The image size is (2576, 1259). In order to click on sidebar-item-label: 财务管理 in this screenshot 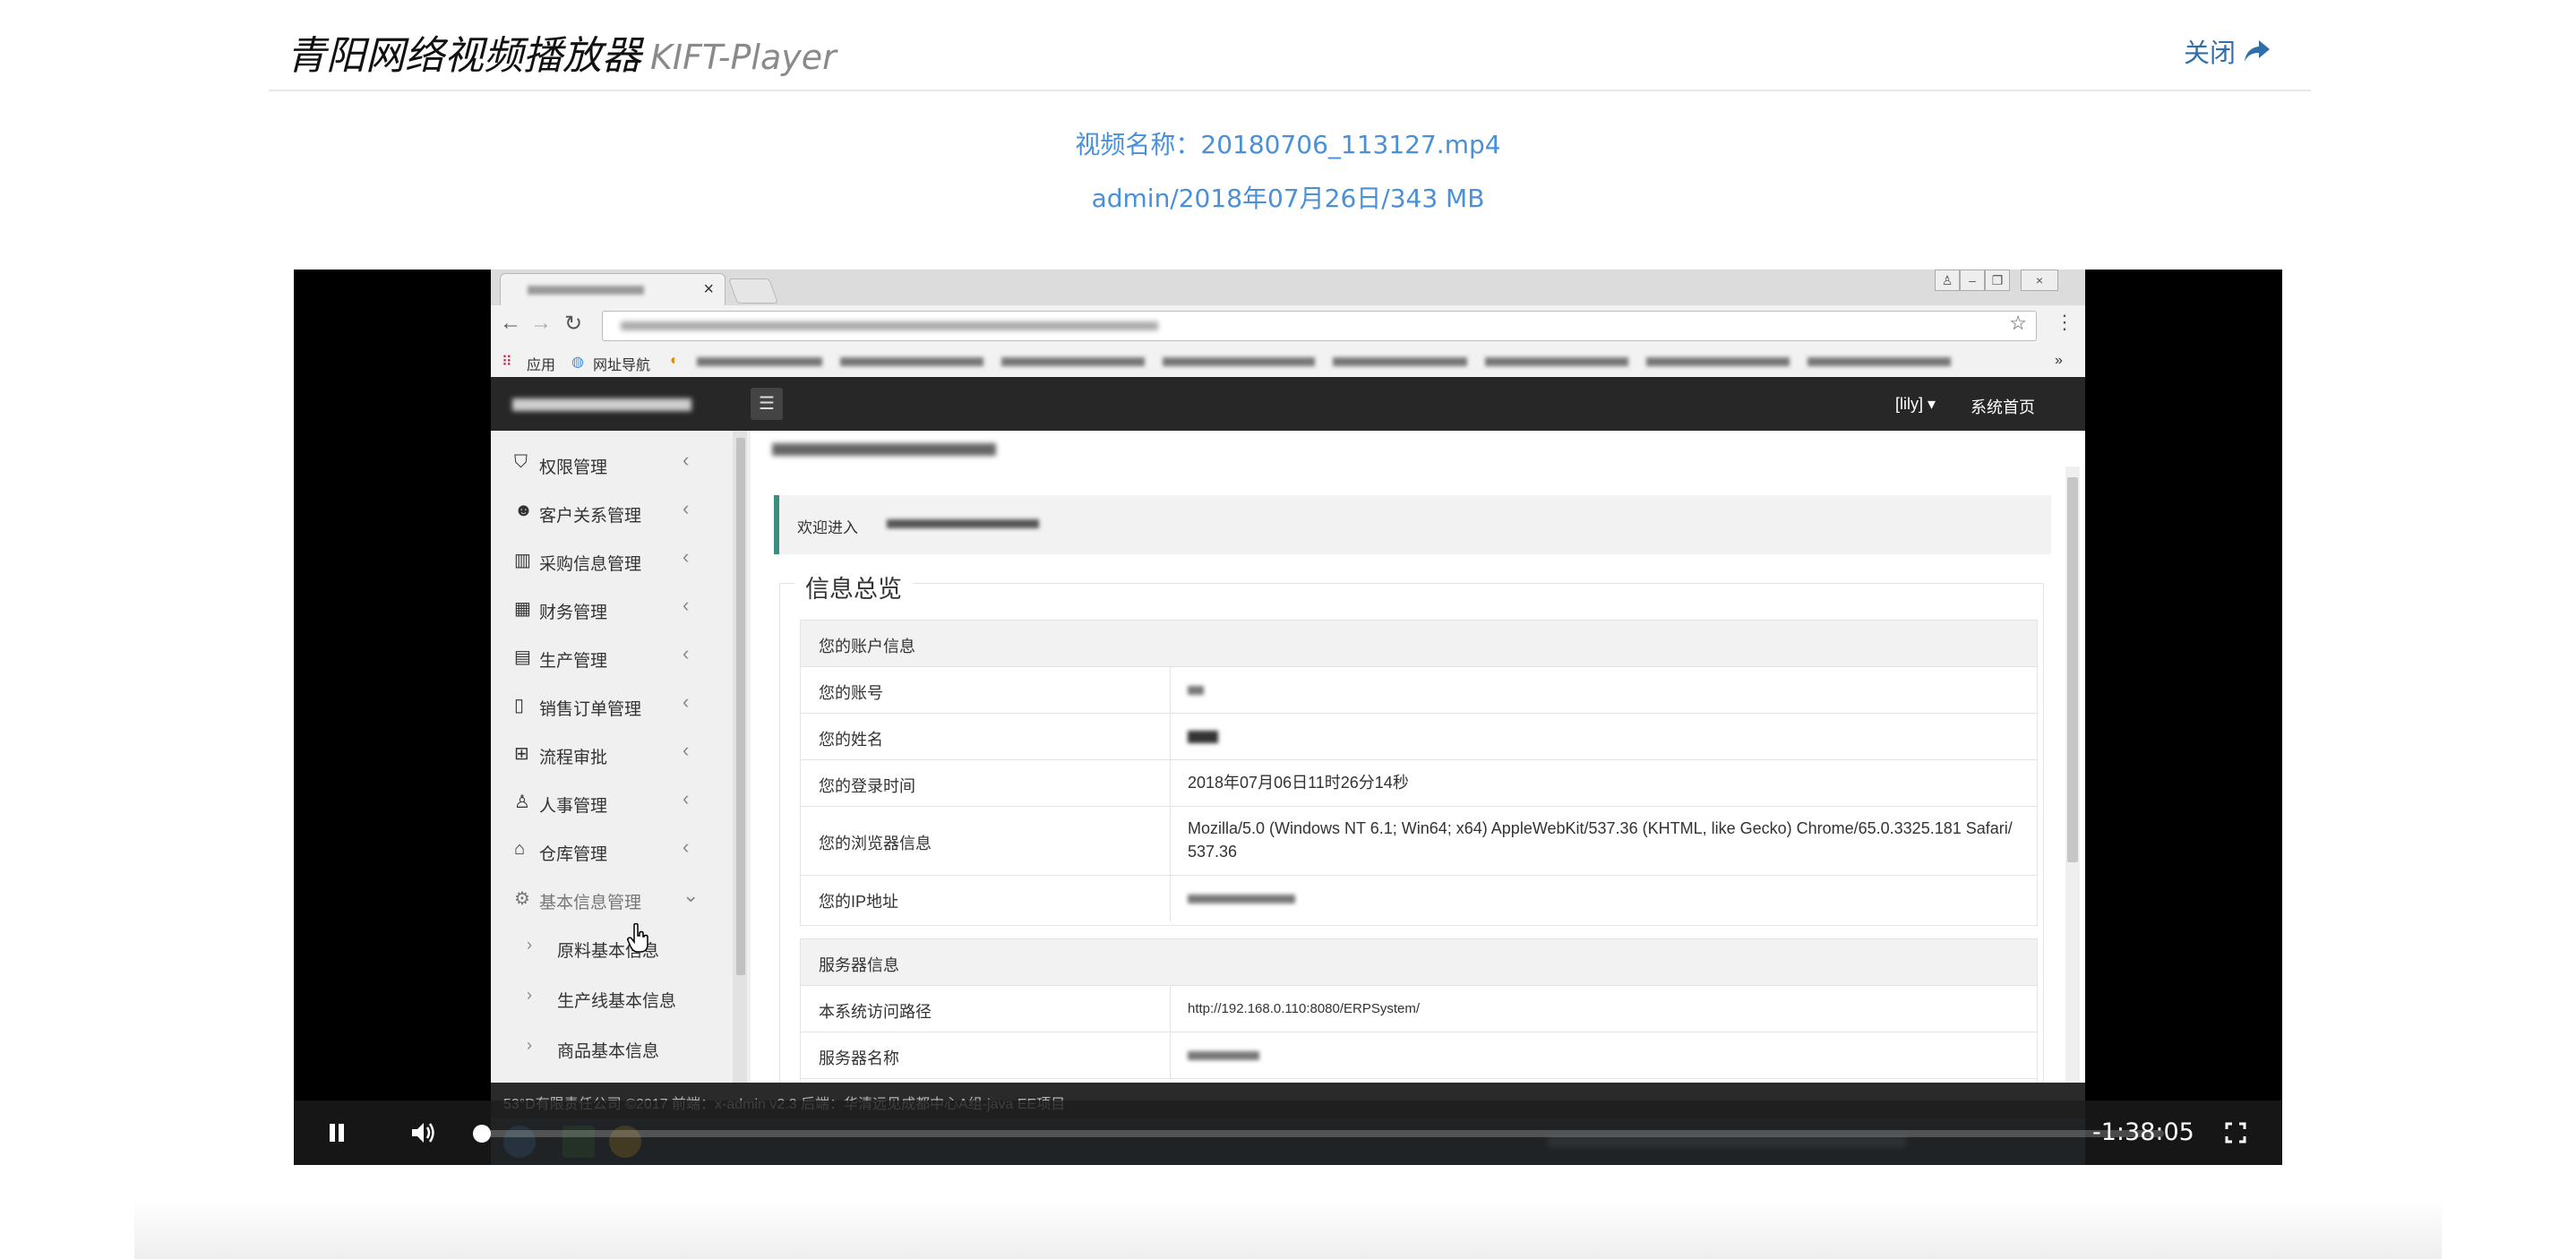, I will do `click(573, 613)`.